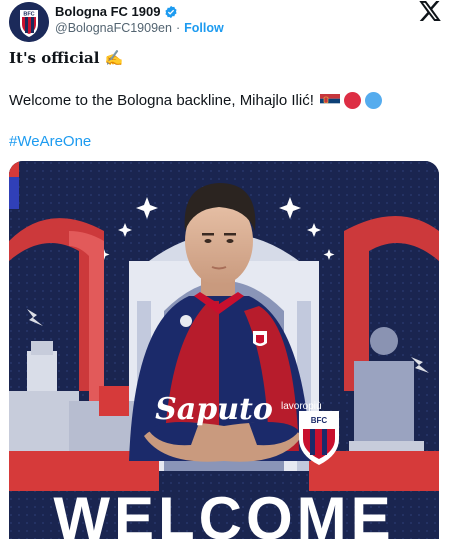 The height and width of the screenshot is (539, 456). What do you see at coordinates (66, 58) in the screenshot?
I see `tweet-text-line-1: It's official ✍️` at bounding box center [66, 58].